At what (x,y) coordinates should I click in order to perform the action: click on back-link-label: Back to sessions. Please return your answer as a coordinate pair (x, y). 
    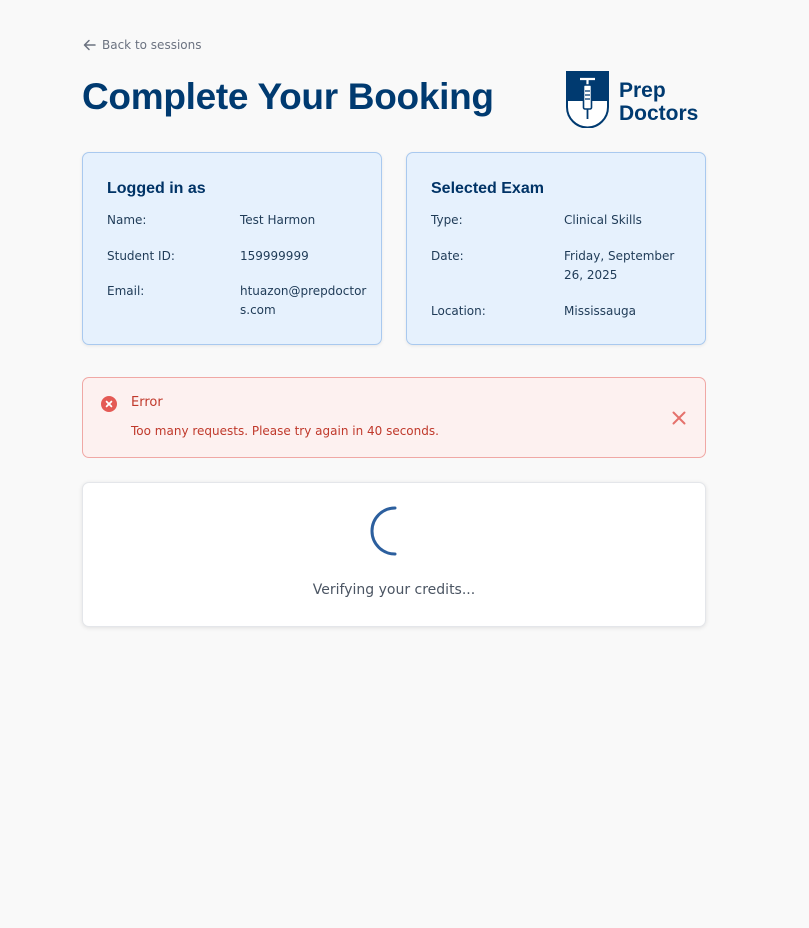
    Looking at the image, I should click on (152, 45).